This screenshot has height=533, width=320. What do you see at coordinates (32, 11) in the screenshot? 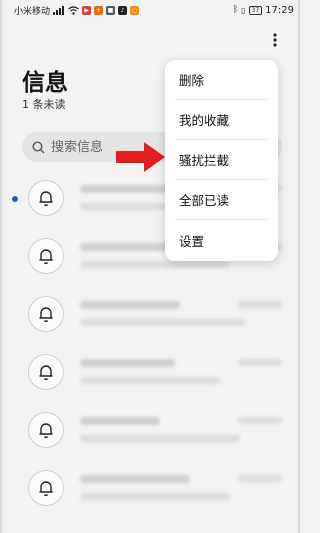
I see `carrier-label: 小米移动` at bounding box center [32, 11].